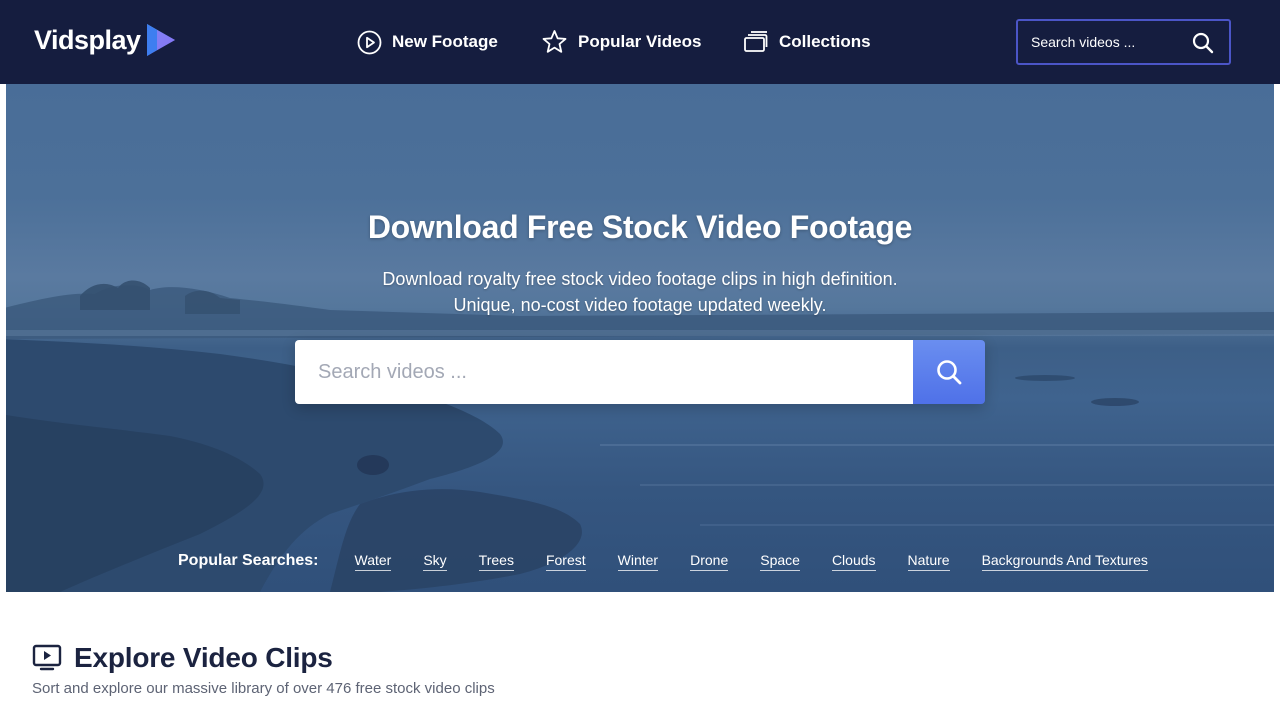 The width and height of the screenshot is (1280, 720). What do you see at coordinates (554, 41) in the screenshot?
I see `star-icon` at bounding box center [554, 41].